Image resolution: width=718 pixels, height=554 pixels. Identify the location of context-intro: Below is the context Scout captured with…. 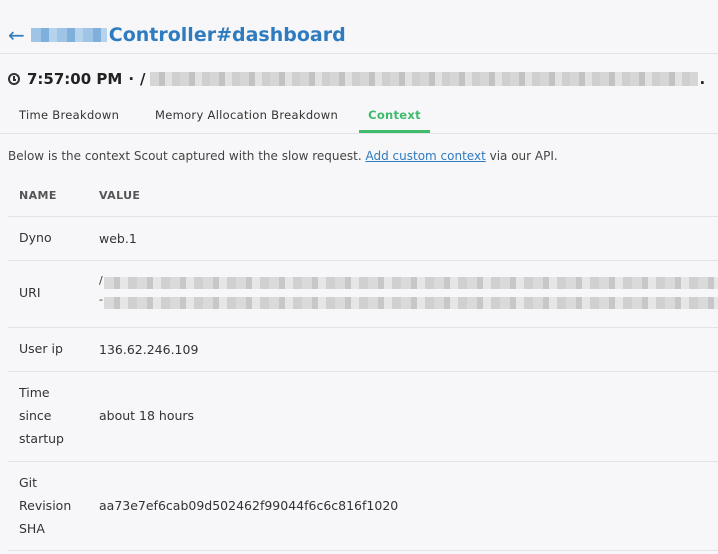
(283, 156).